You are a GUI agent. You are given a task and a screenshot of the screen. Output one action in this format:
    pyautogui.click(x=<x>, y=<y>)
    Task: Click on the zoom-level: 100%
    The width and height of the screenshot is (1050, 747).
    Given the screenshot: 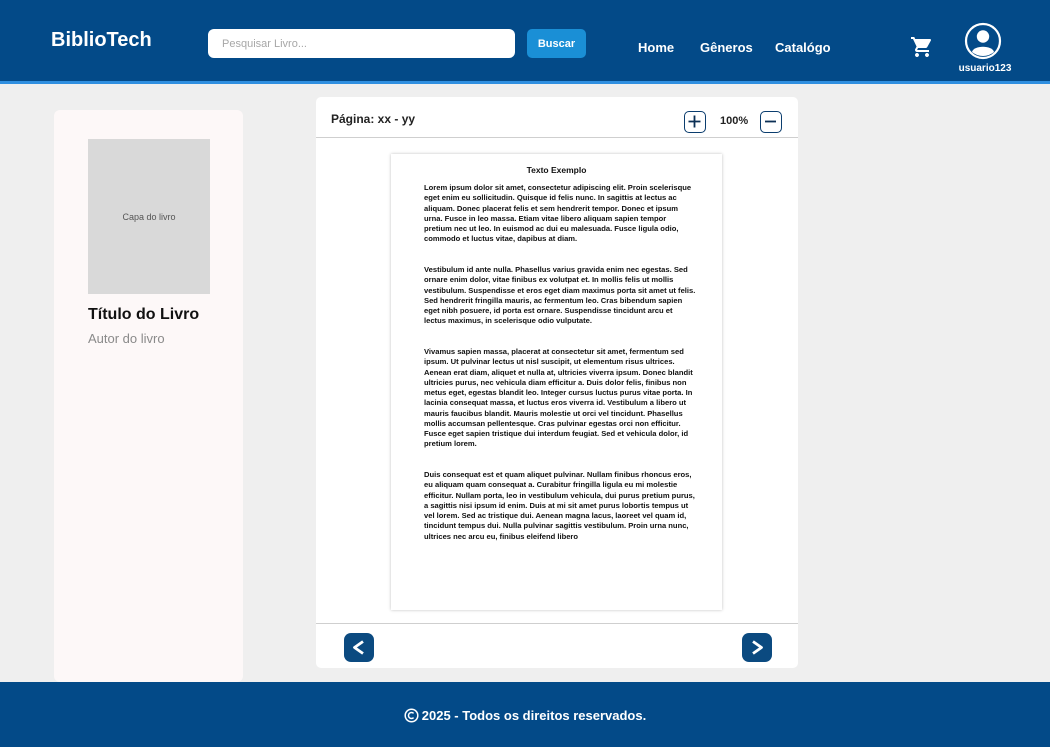 What is the action you would take?
    pyautogui.click(x=734, y=121)
    